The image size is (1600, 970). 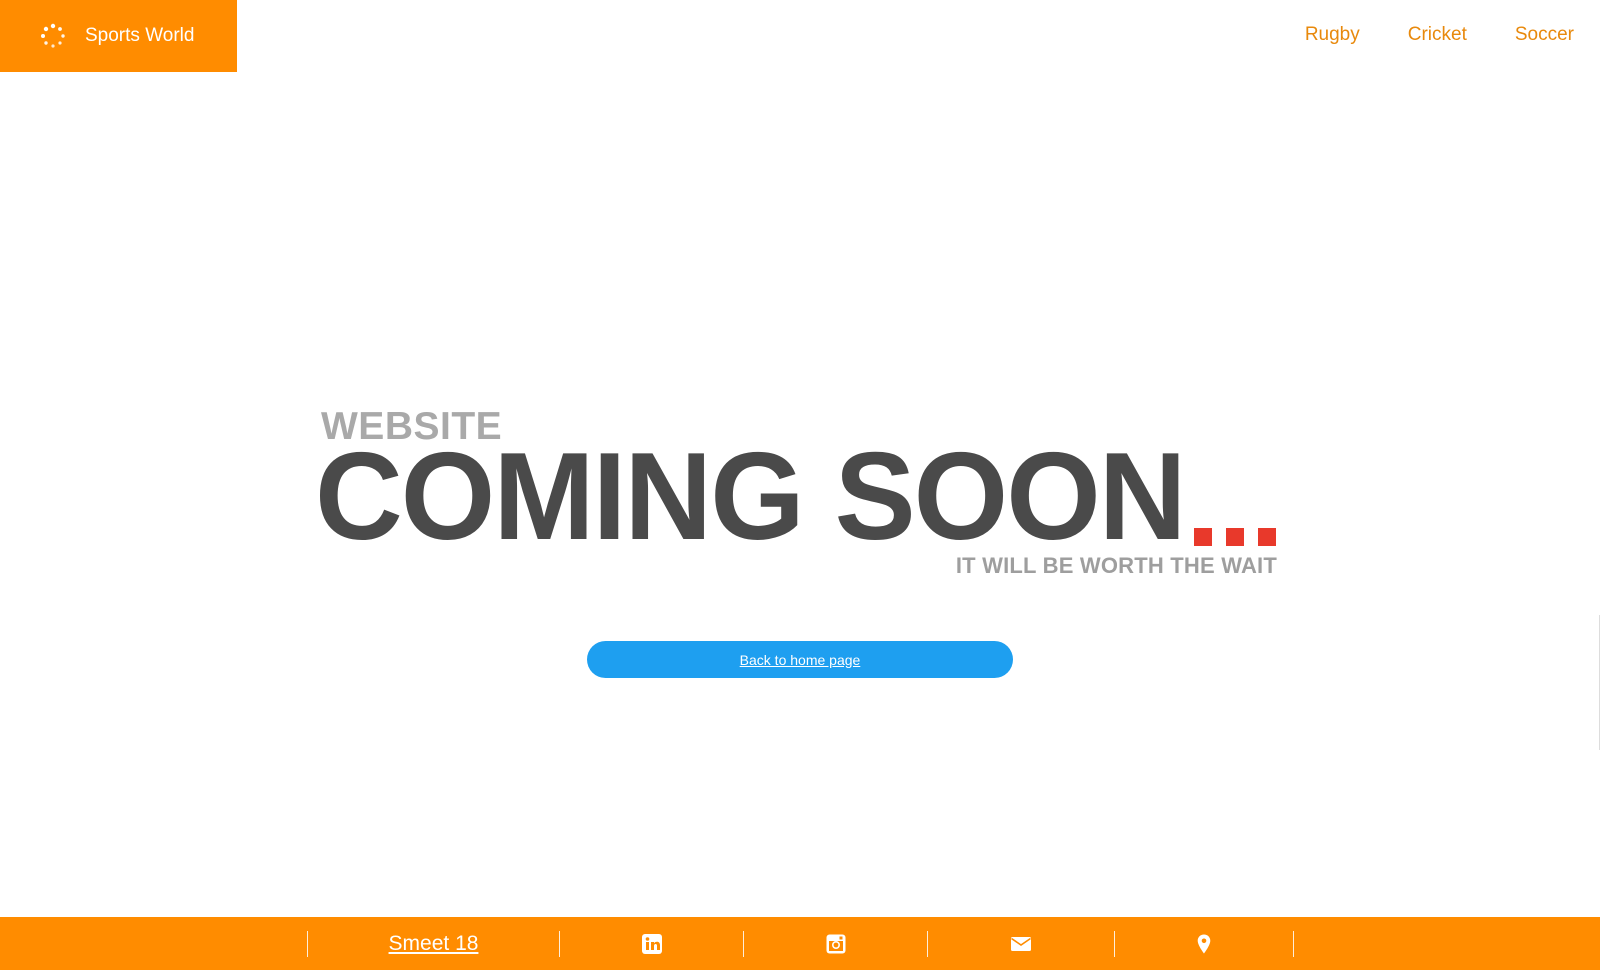 I want to click on footer-link-item: Smeet 18, so click(x=433, y=943).